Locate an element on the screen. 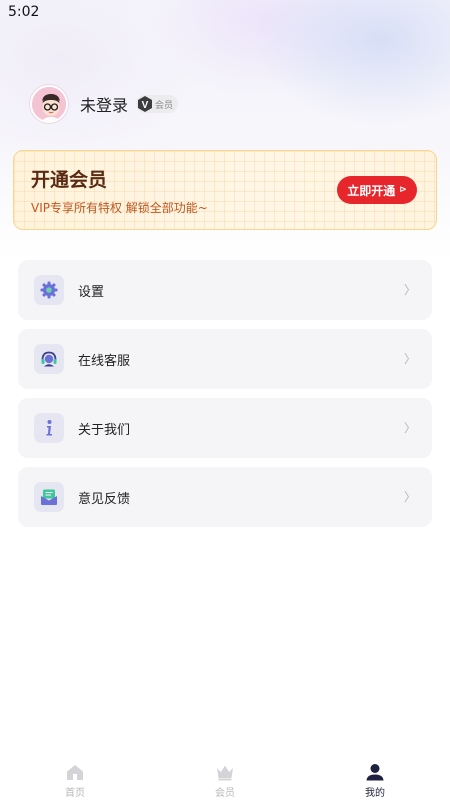 This screenshot has height=800, width=450. username: 未登录 is located at coordinates (104, 104).